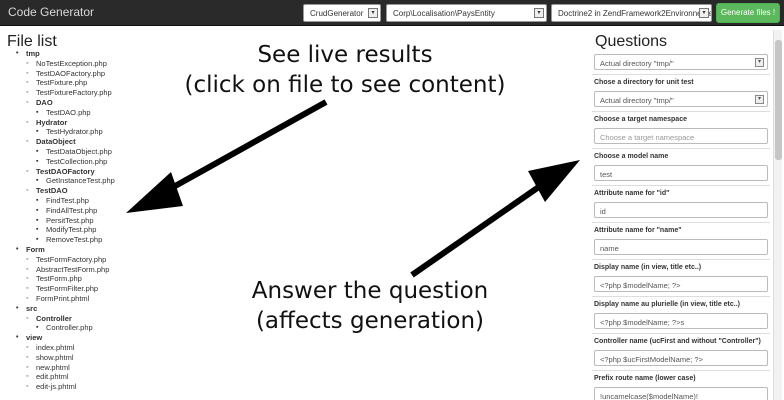 This screenshot has width=784, height=400. Describe the element at coordinates (227, 156) in the screenshot. I see `arrow-to-file-list` at that location.